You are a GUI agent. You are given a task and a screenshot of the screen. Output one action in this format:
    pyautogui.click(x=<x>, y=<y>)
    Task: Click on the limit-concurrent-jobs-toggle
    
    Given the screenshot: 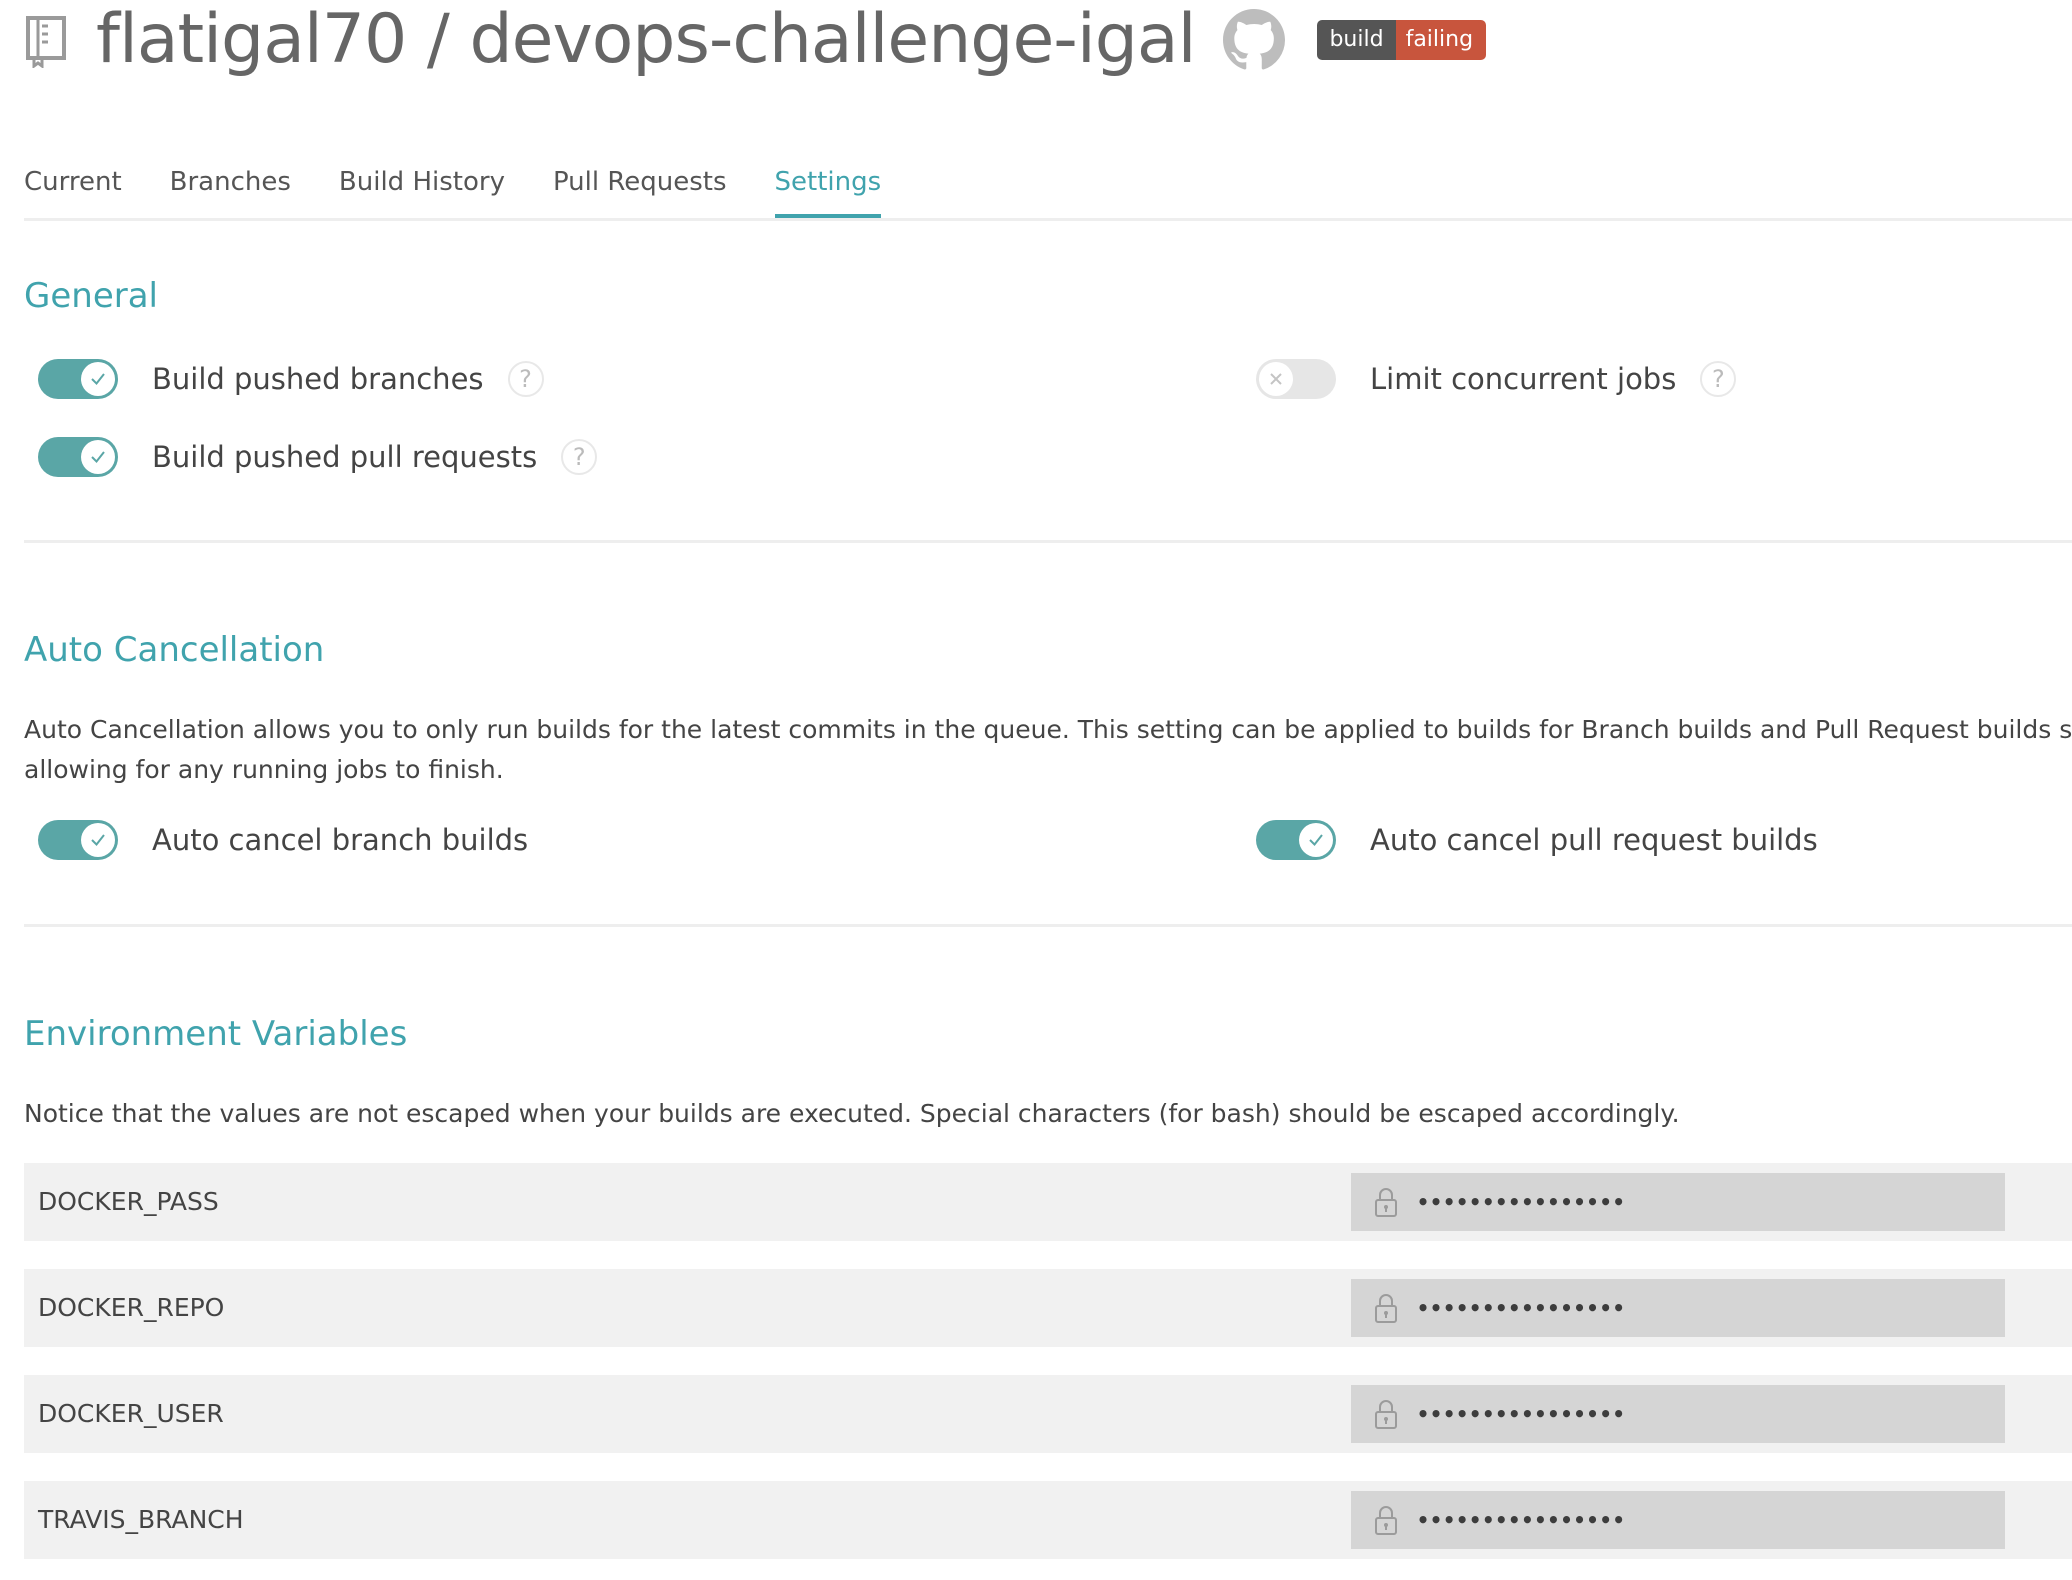 What is the action you would take?
    pyautogui.click(x=1296, y=379)
    